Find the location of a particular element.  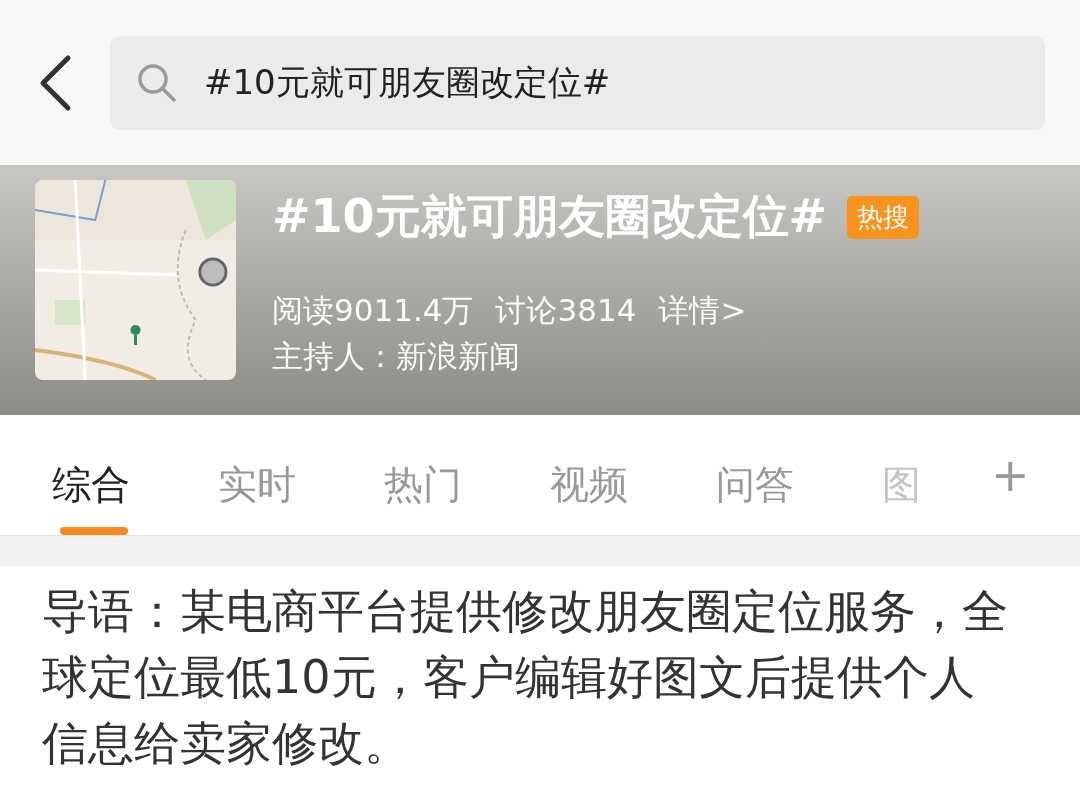

tab: 图 is located at coordinates (901, 487).